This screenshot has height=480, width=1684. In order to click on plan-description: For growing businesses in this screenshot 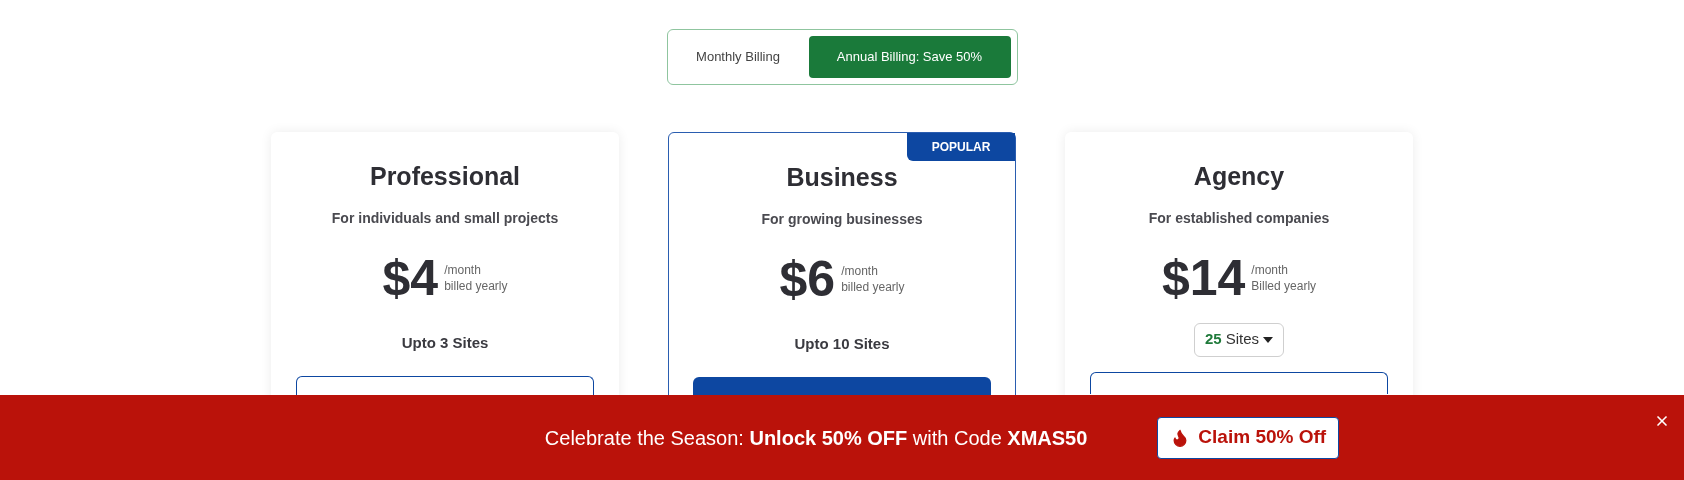, I will do `click(842, 219)`.